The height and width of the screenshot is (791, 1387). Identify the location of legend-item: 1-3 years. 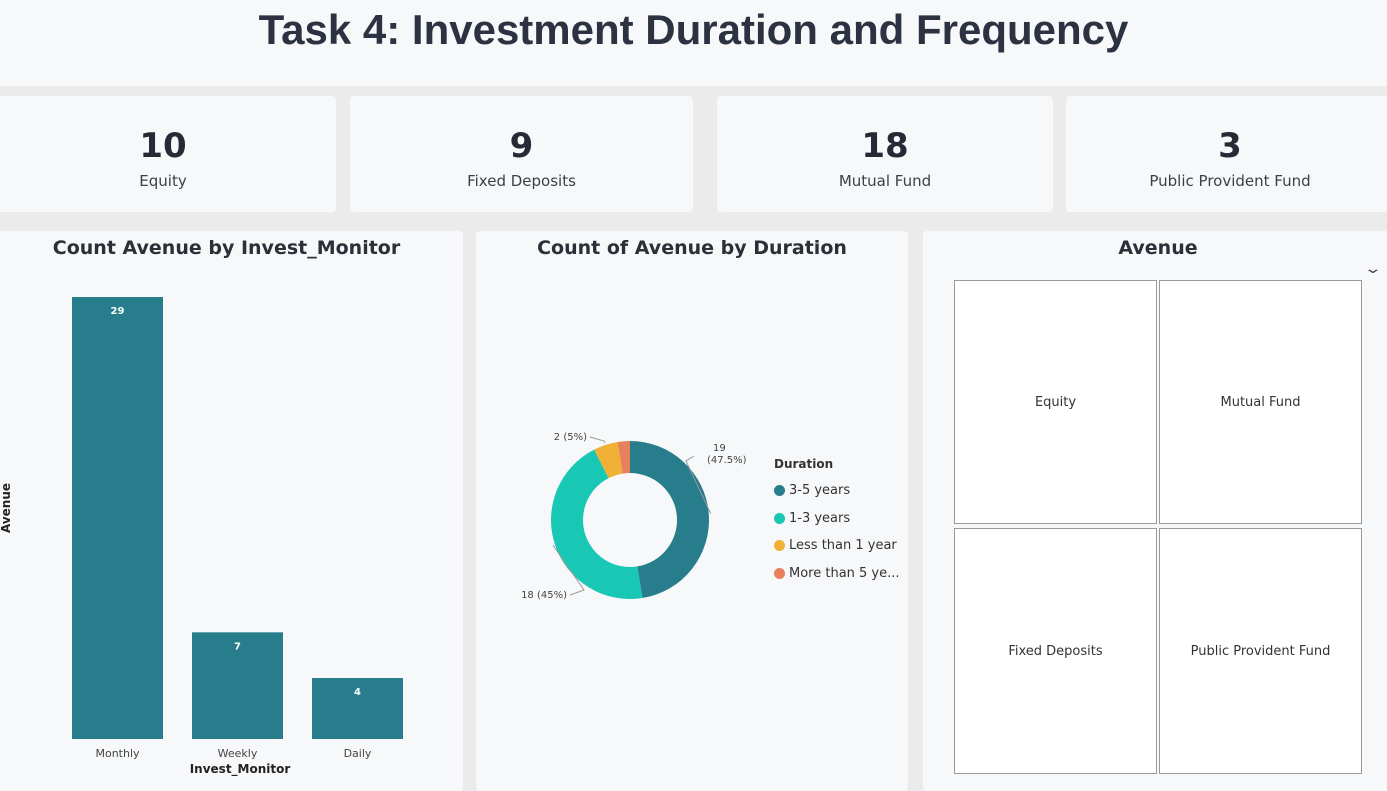
(837, 519).